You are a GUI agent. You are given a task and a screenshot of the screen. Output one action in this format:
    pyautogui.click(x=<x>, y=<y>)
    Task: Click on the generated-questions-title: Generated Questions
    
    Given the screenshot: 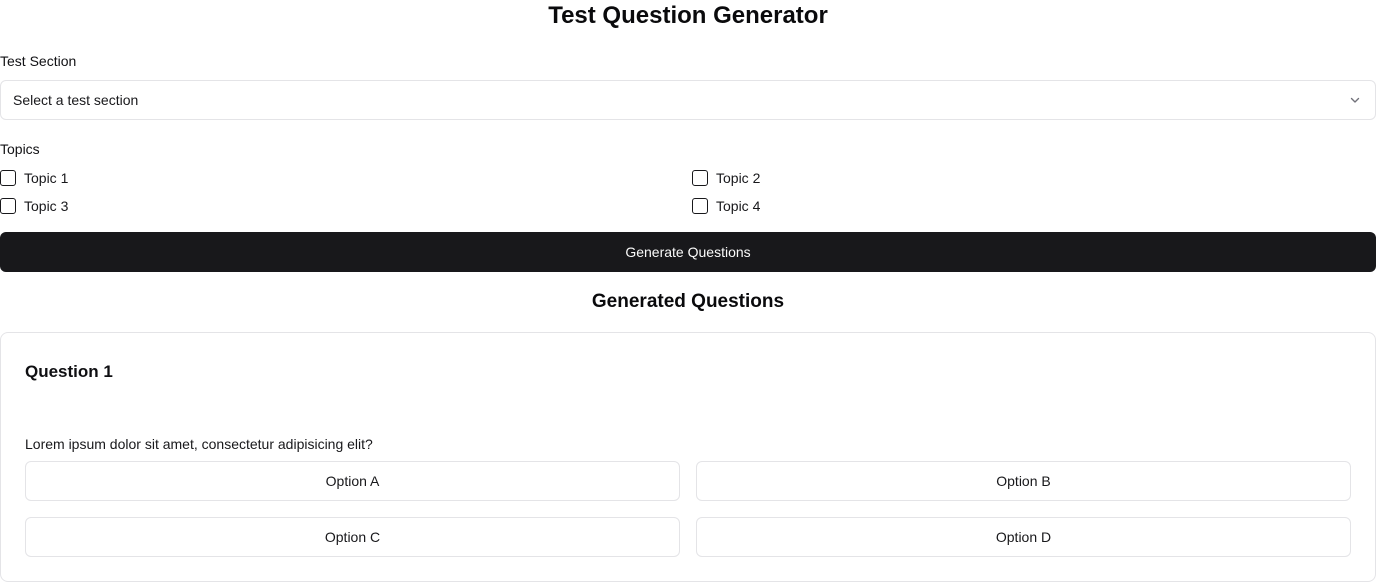 What is the action you would take?
    pyautogui.click(x=688, y=301)
    